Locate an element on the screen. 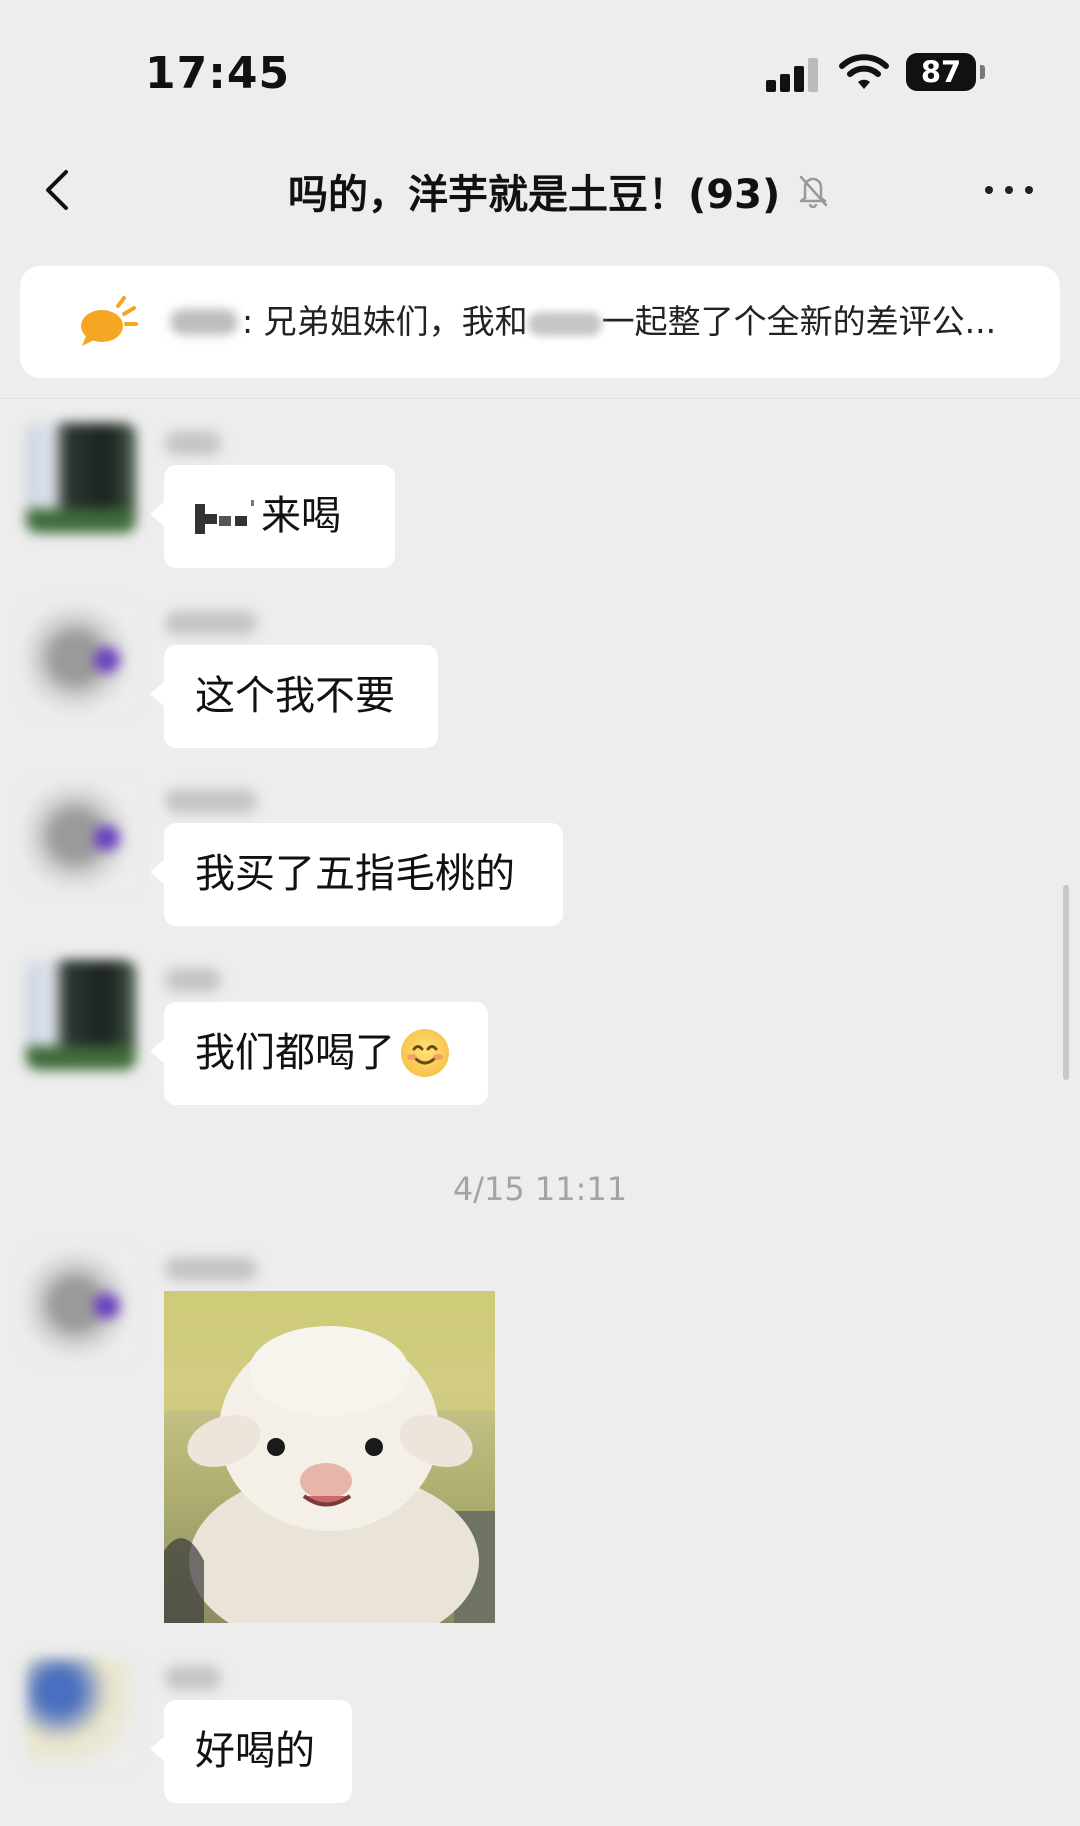 The height and width of the screenshot is (1826, 1080). message-text: 我买了五指毛桃的 is located at coordinates (355, 874).